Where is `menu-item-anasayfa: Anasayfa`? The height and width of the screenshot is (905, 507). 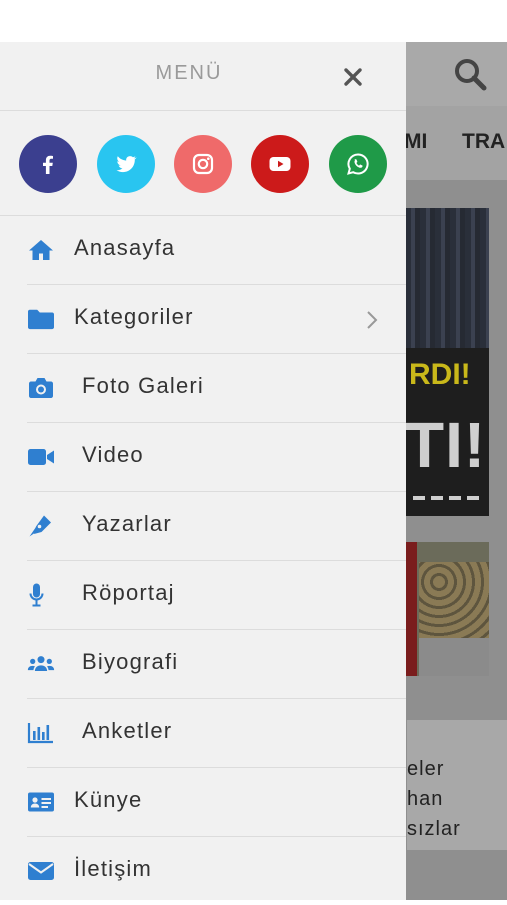
menu-item-anasayfa: Anasayfa is located at coordinates (216, 250).